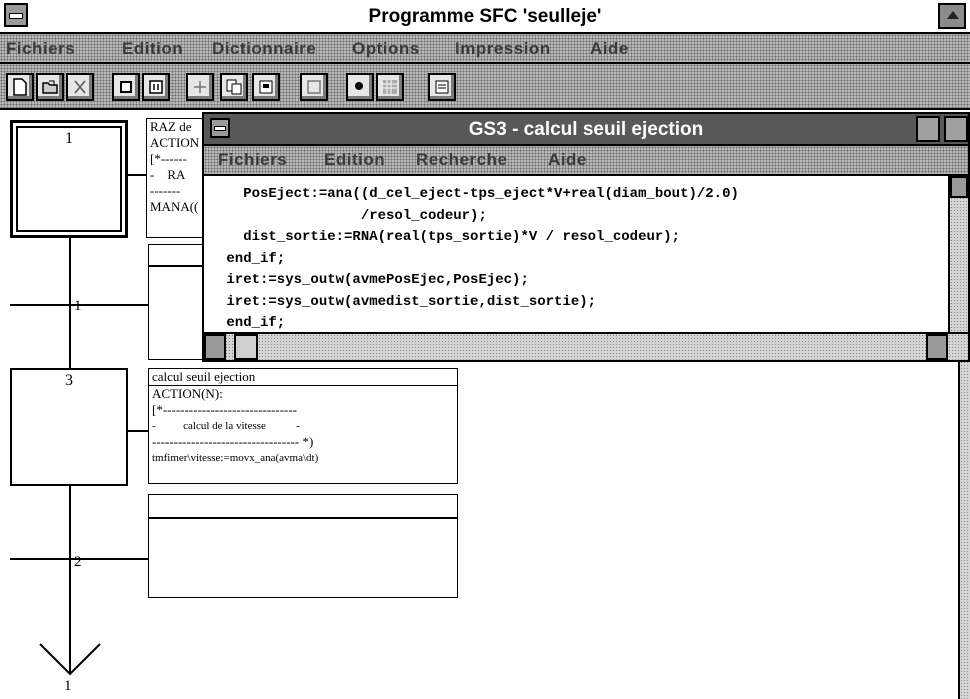 This screenshot has height=699, width=970. What do you see at coordinates (233, 441) in the screenshot?
I see `action-line: ---------------------------------- *)` at bounding box center [233, 441].